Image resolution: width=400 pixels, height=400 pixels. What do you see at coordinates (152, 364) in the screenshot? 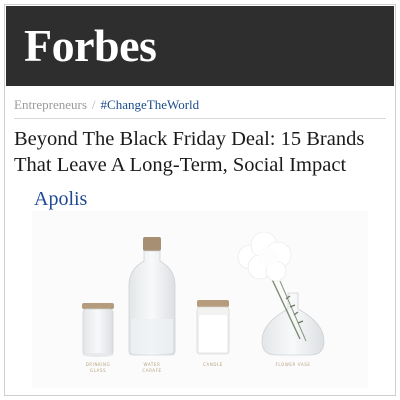
I see `water-carafe-label: WATER` at bounding box center [152, 364].